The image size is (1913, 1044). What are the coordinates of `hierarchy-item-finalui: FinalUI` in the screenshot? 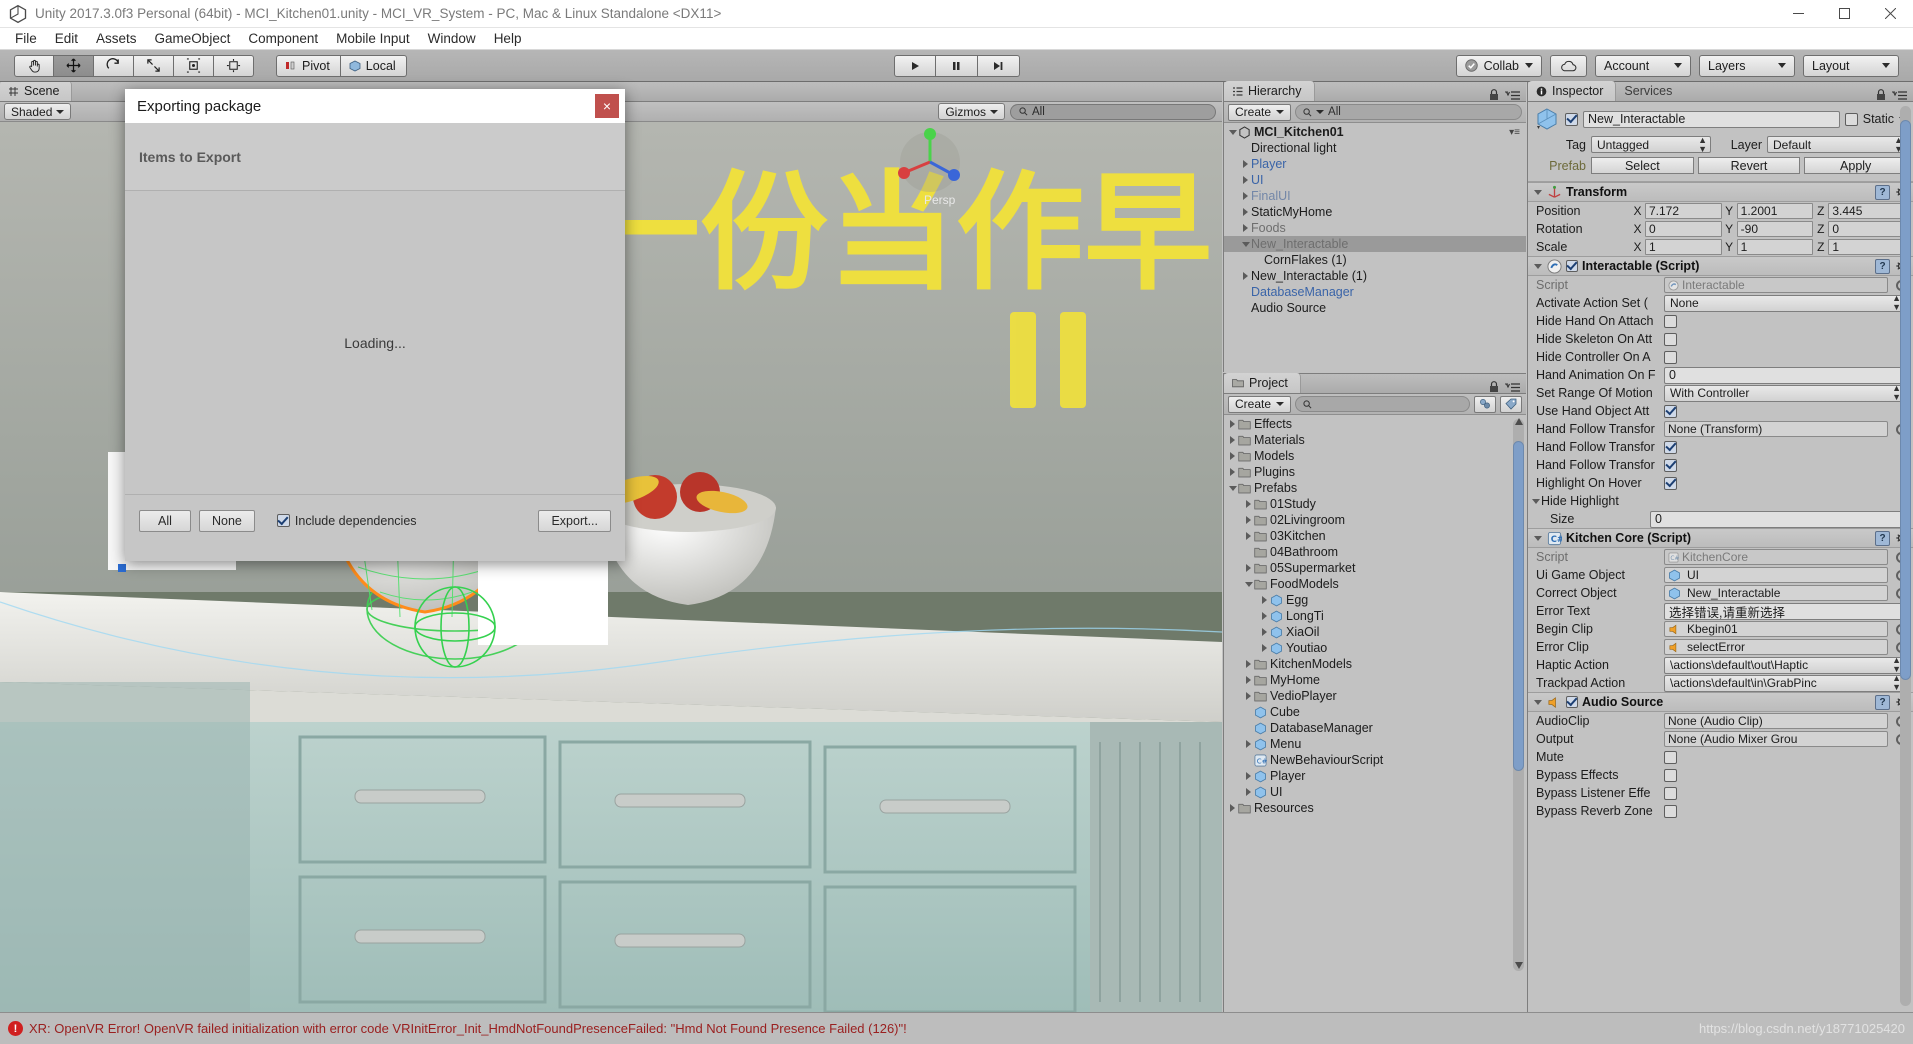 It's located at (1375, 196).